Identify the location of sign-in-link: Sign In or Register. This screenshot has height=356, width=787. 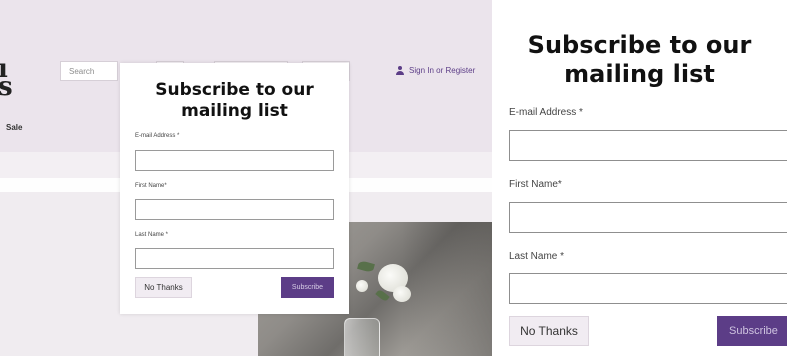
(435, 70).